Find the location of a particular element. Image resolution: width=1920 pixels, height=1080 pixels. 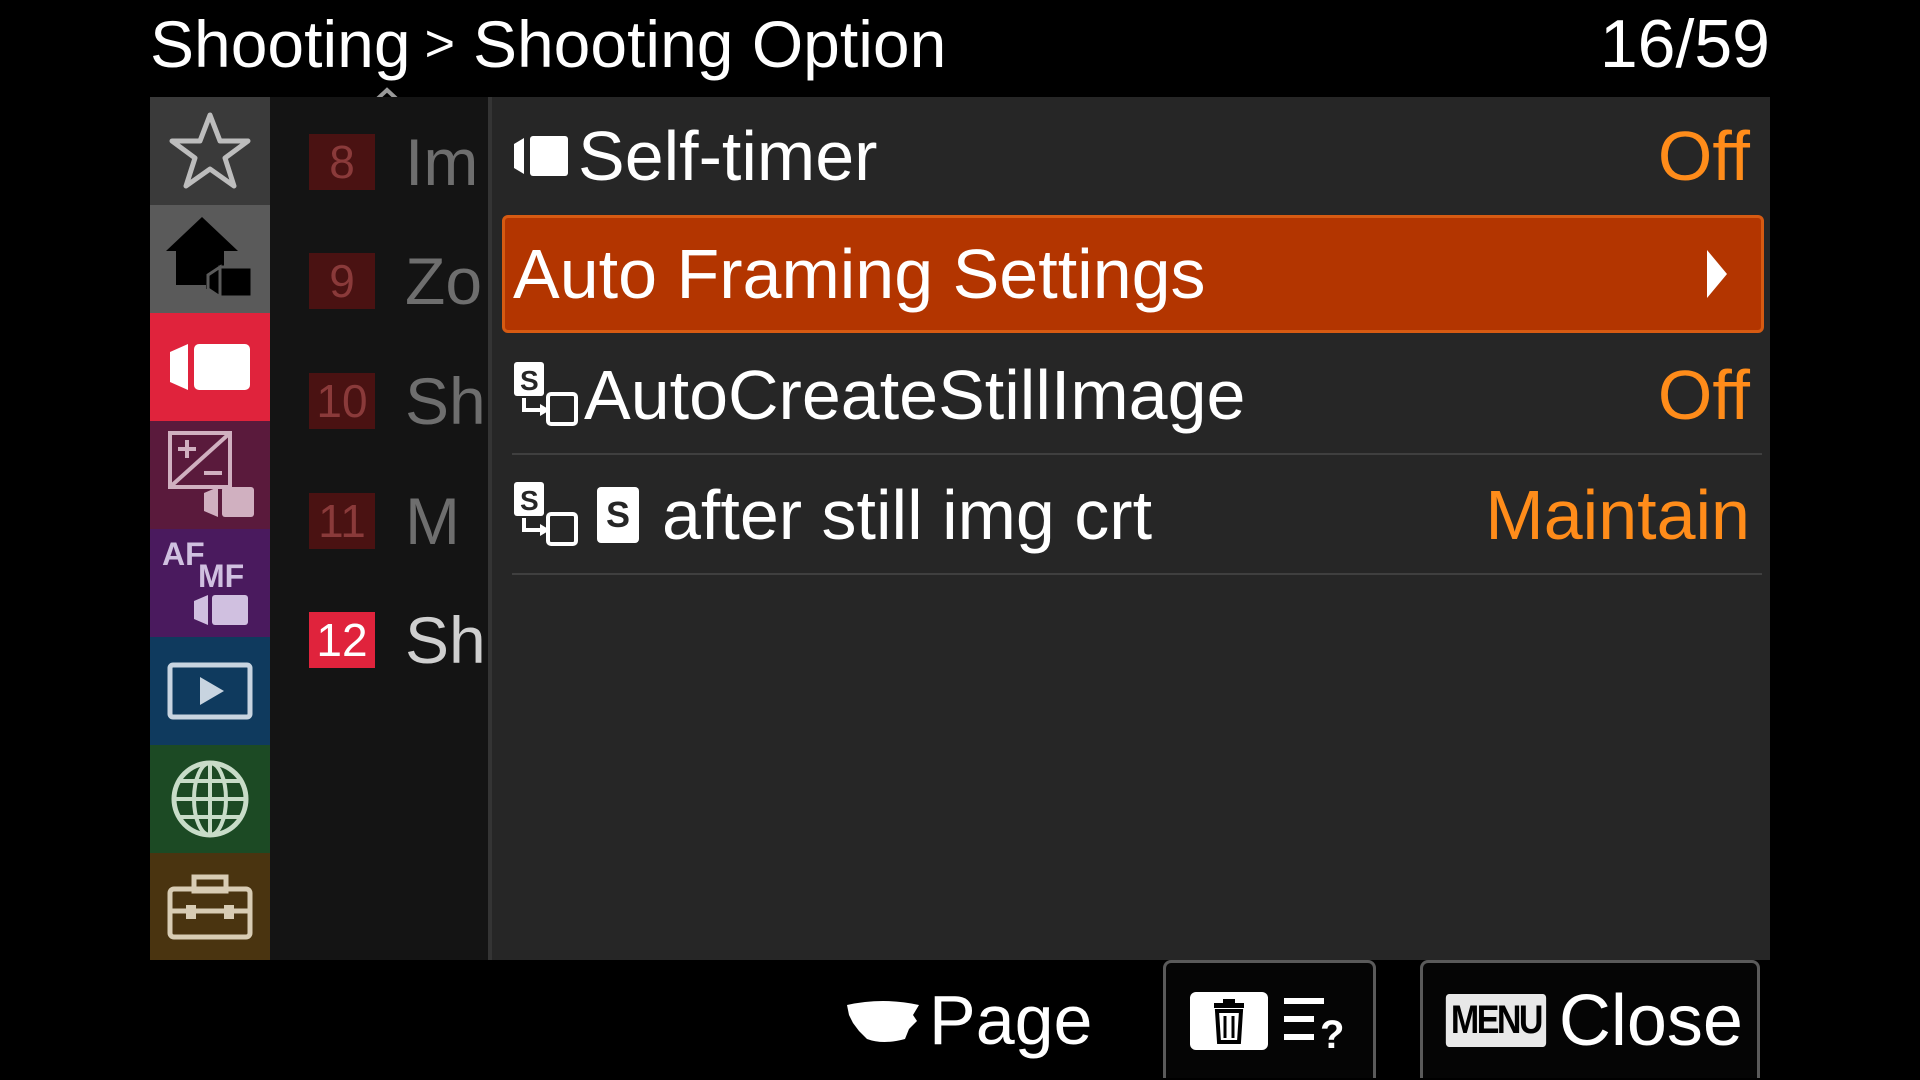

group-number: 11 is located at coordinates (342, 521).